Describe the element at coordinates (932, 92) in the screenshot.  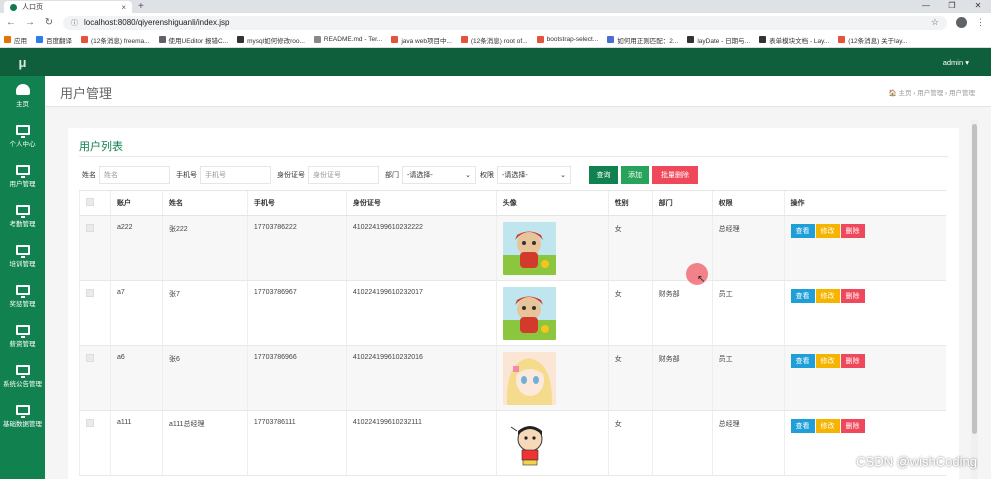
I see `breadcrumb: 🏠 主页 › 用户管理 › 用户管理` at that location.